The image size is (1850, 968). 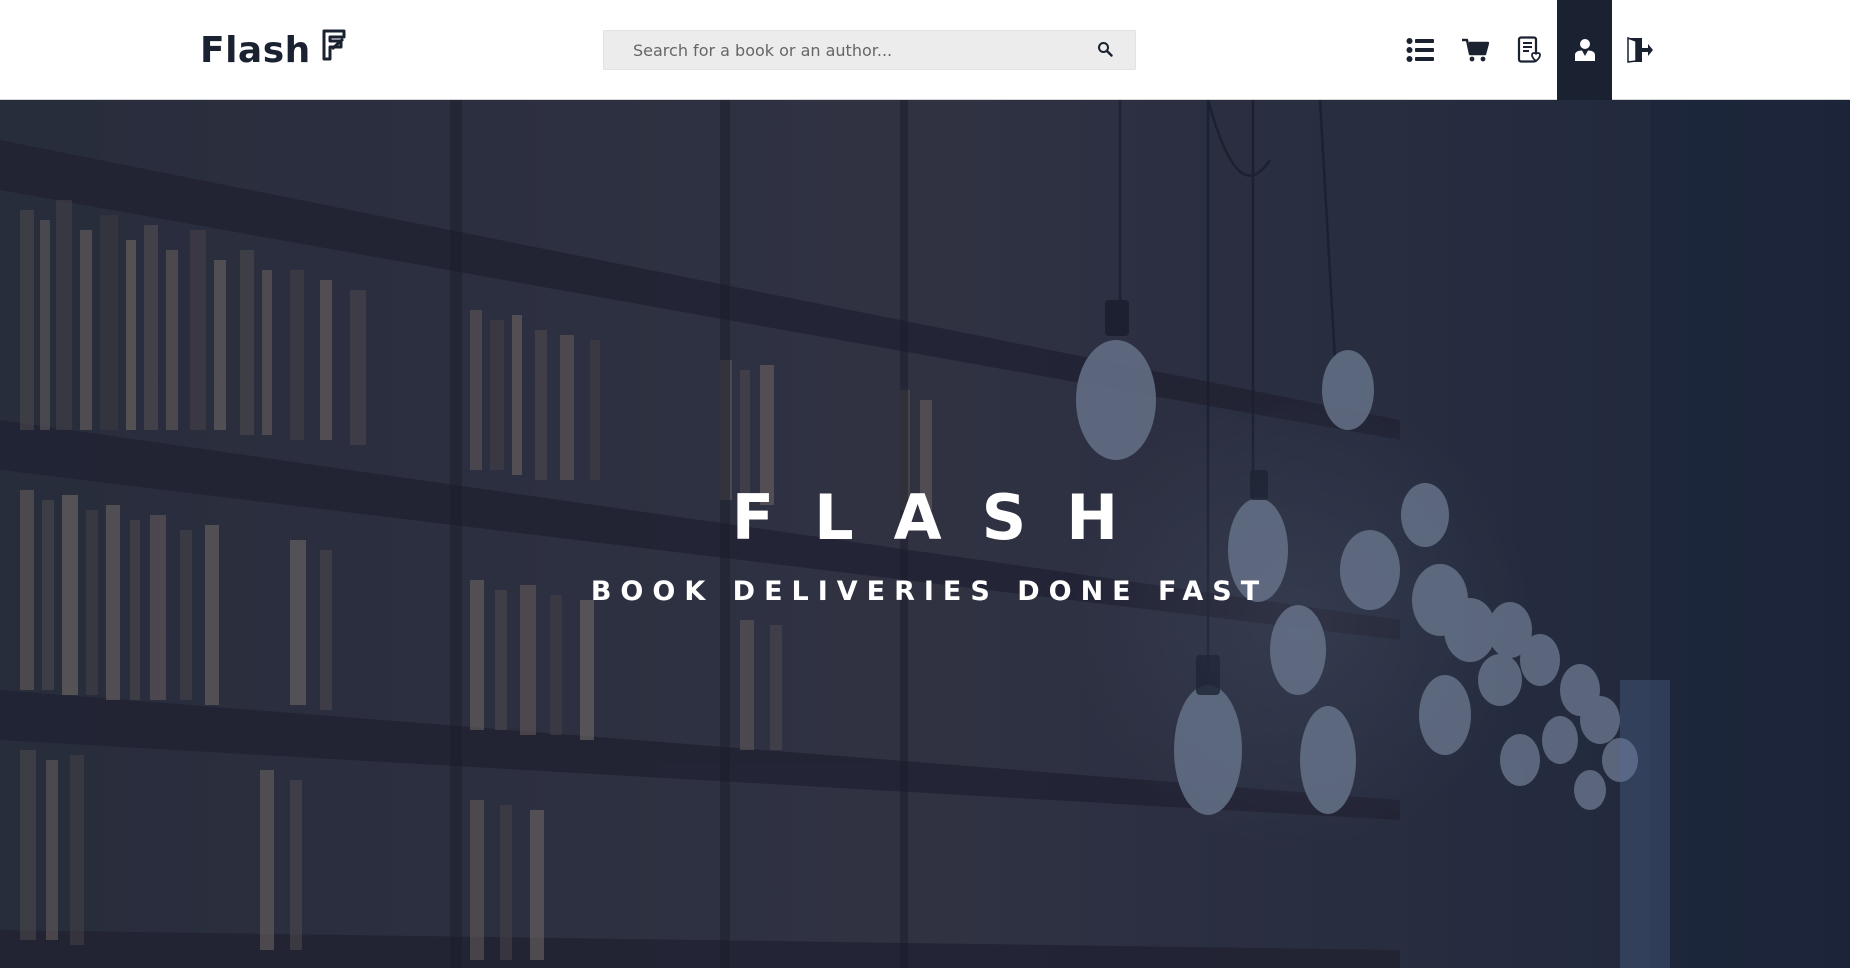 I want to click on nav-orders-button, so click(x=1529, y=50).